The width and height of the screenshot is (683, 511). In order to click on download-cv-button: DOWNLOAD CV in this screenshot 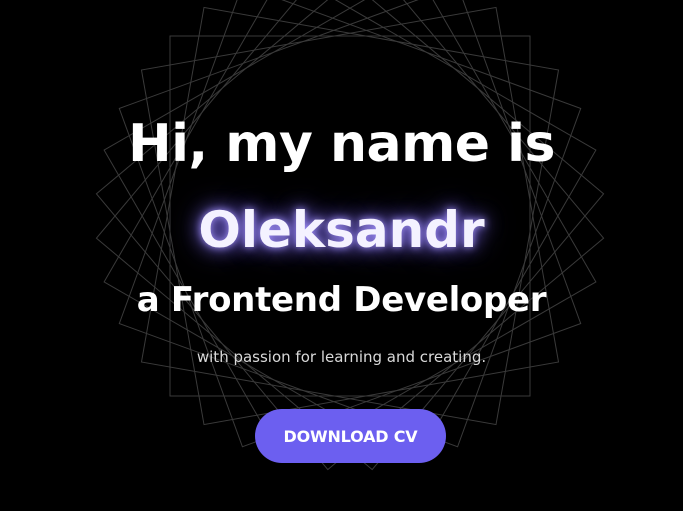, I will do `click(350, 436)`.